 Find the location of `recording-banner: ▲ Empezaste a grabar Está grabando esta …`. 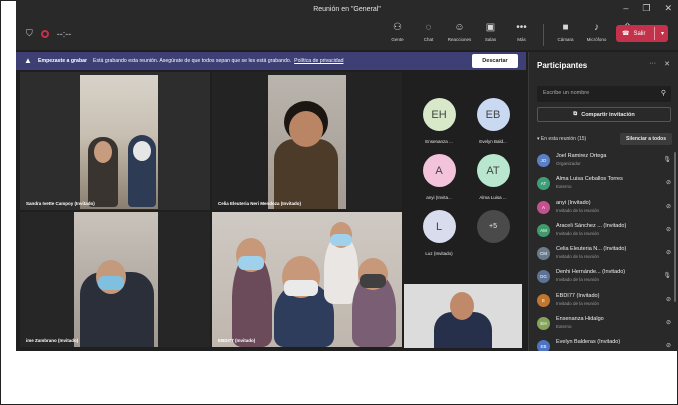

recording-banner: ▲ Empezaste a grabar Está grabando esta … is located at coordinates (271, 61).